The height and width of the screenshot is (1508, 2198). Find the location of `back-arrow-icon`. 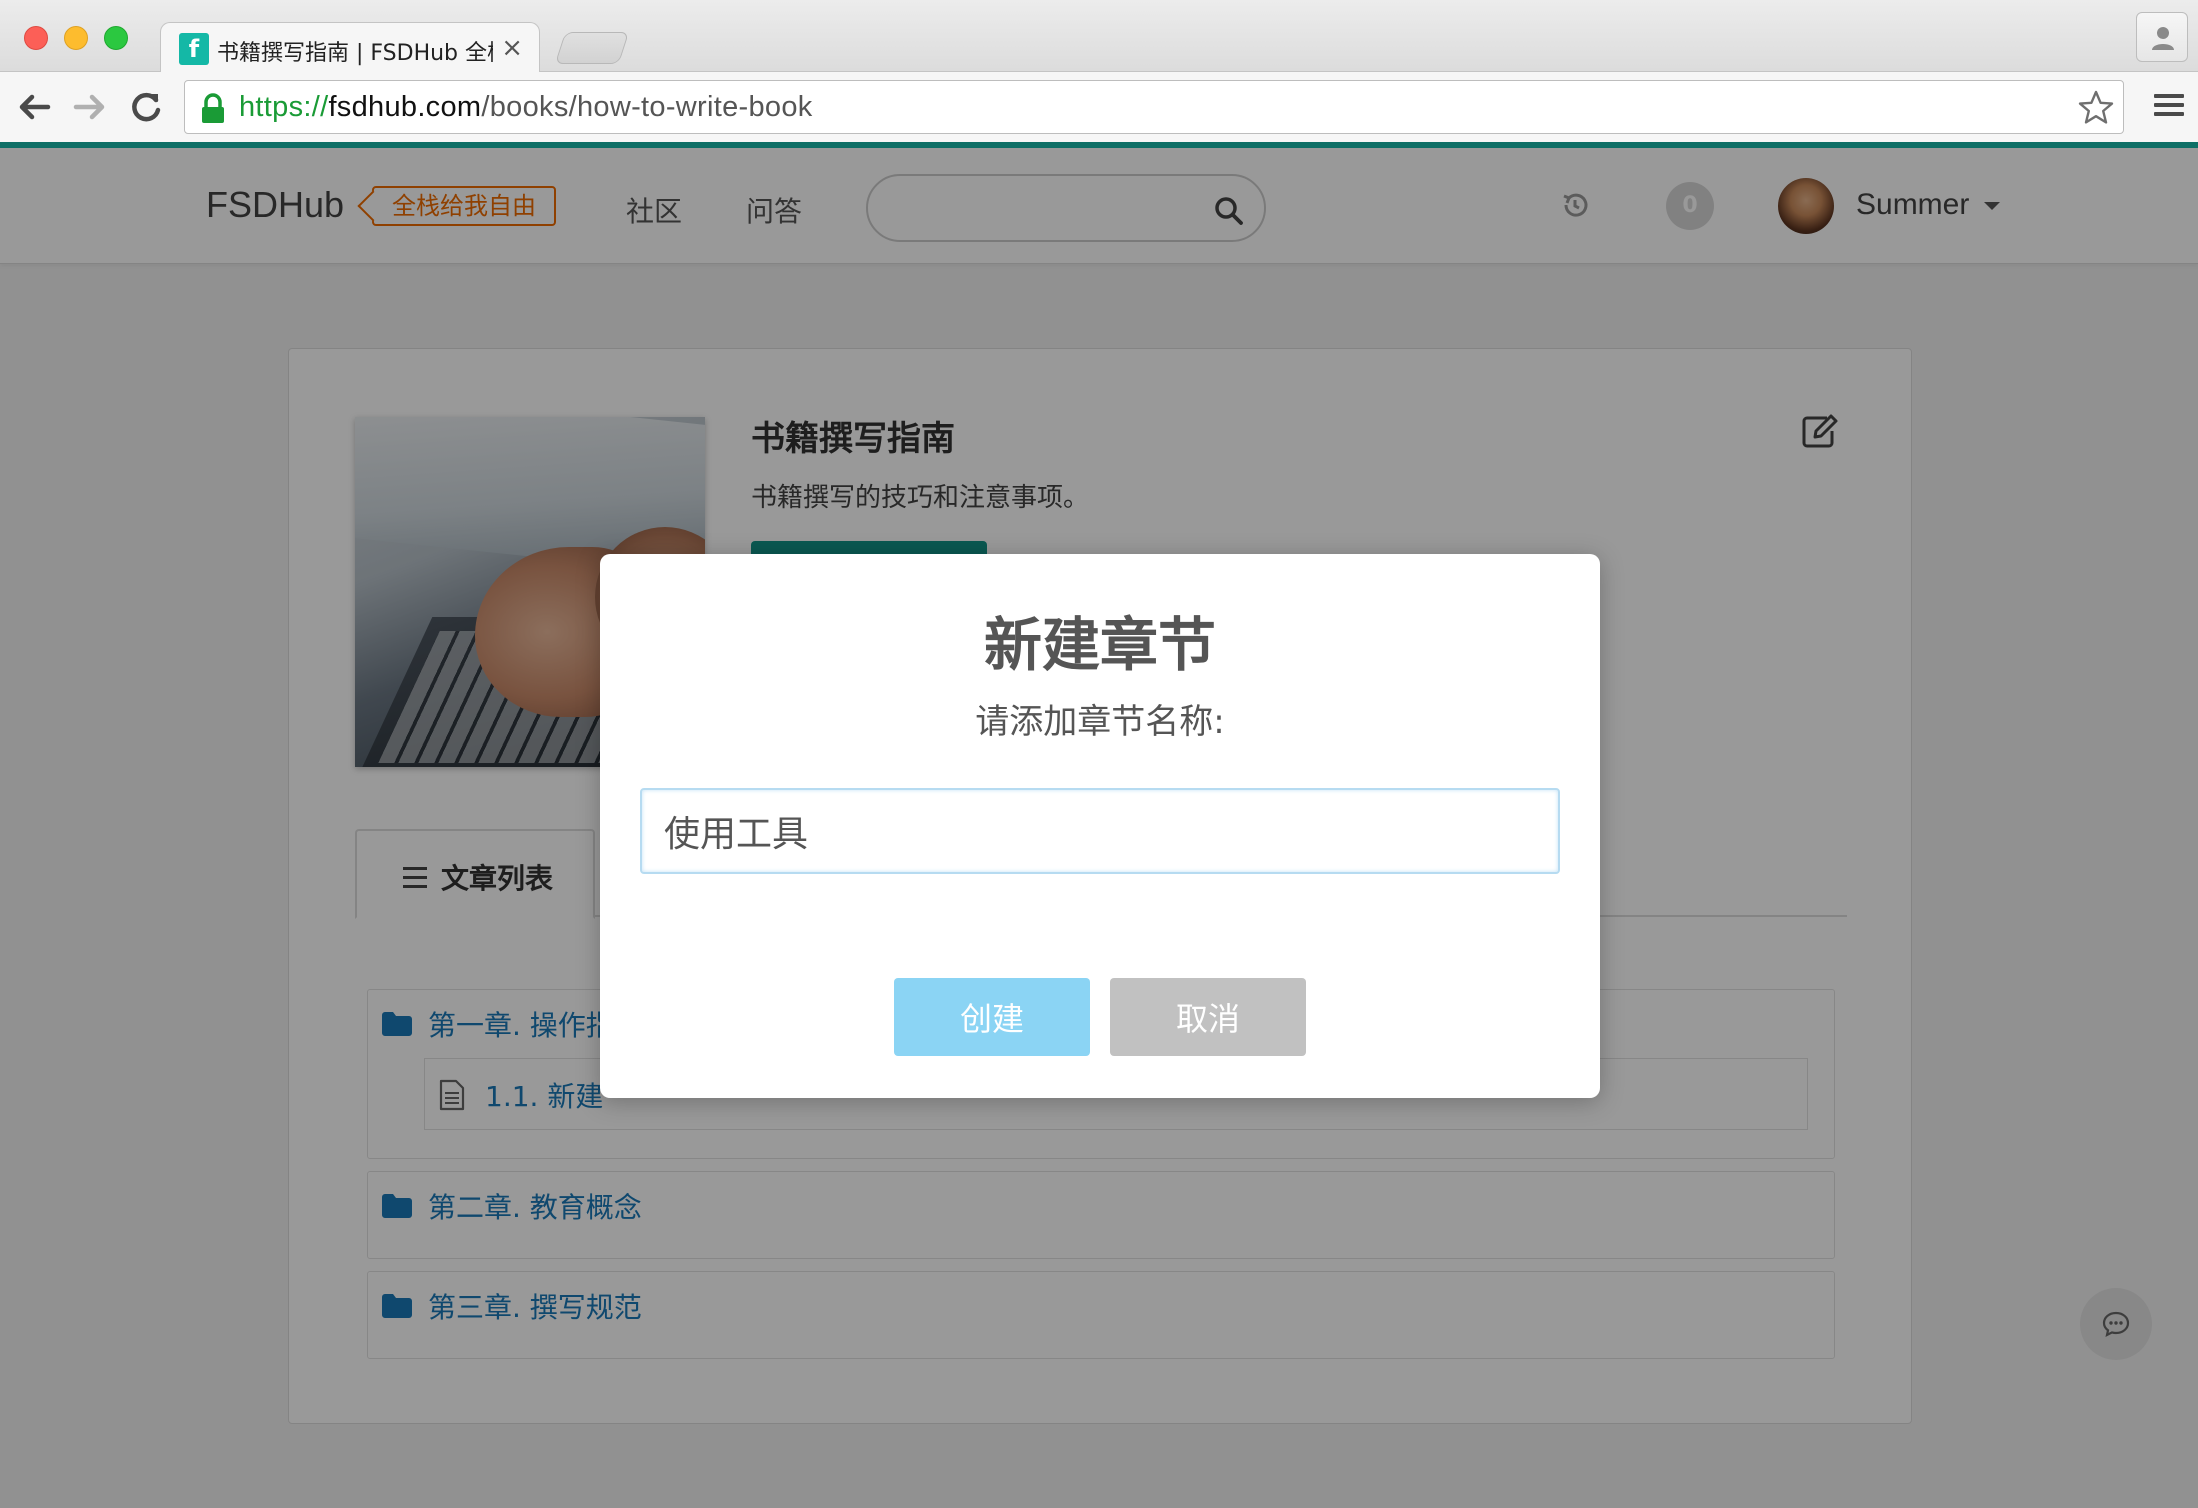

back-arrow-icon is located at coordinates (35, 107).